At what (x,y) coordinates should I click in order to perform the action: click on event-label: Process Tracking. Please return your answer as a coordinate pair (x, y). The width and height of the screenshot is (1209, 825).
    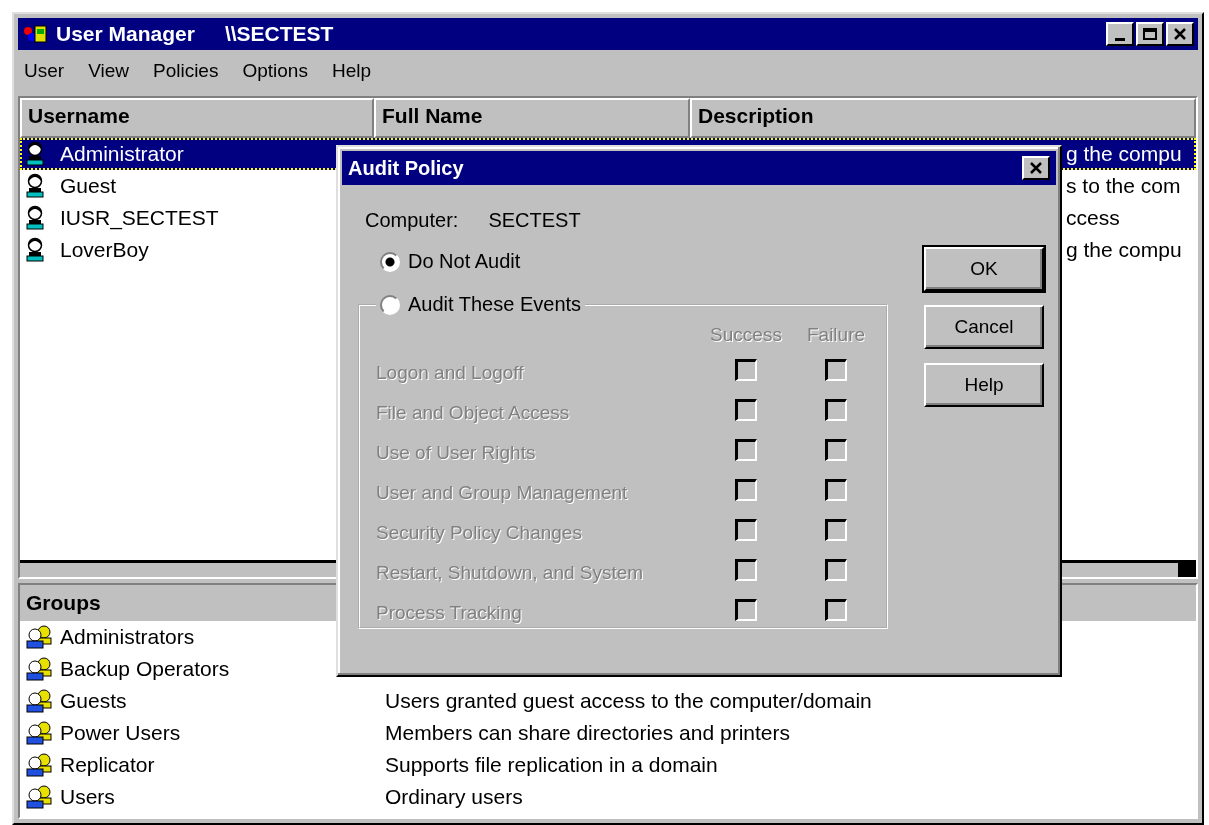
    Looking at the image, I should click on (449, 612).